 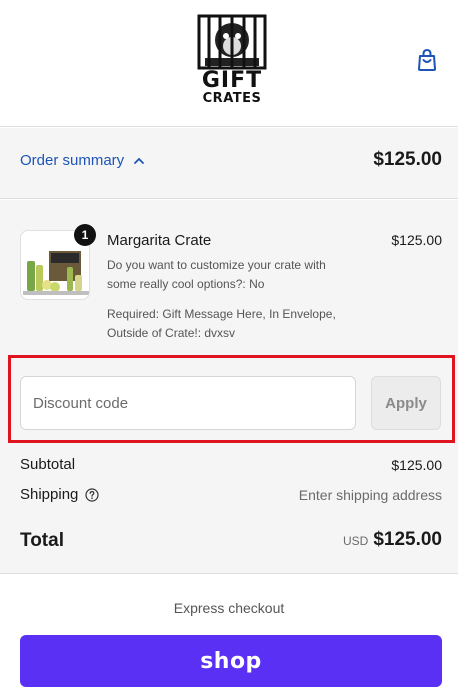 I want to click on help-circle-icon, so click(x=92, y=494).